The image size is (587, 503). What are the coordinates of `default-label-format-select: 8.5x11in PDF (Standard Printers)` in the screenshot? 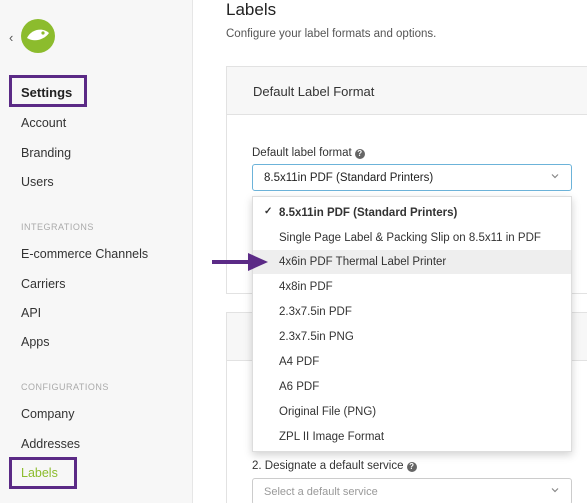 It's located at (412, 177).